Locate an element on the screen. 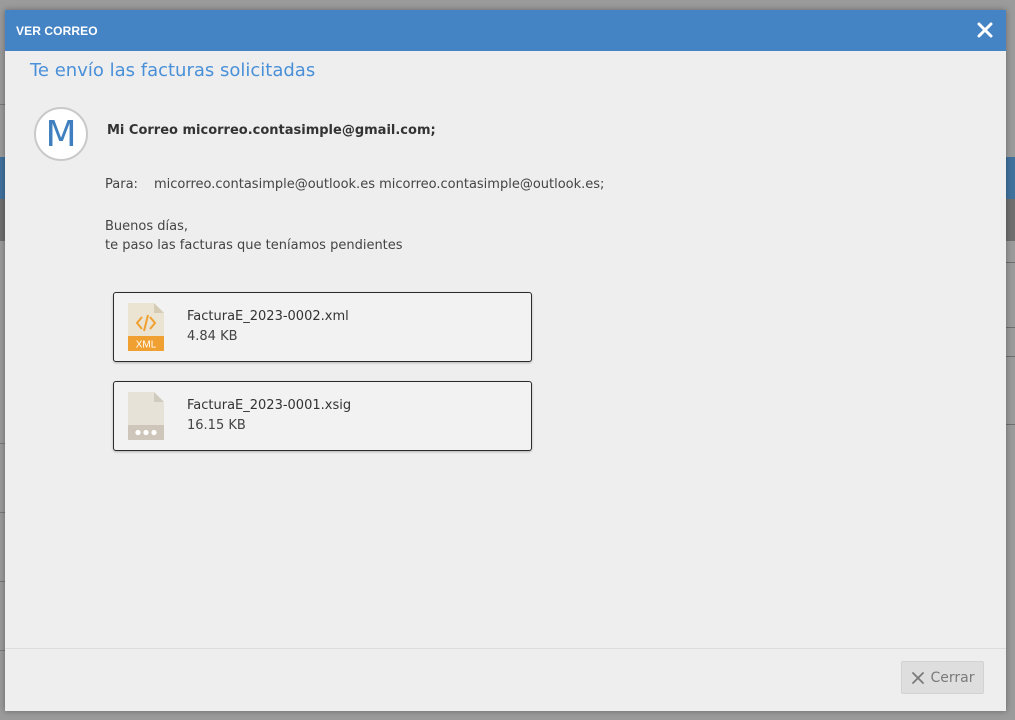 The width and height of the screenshot is (1015, 720). attachment-name: FacturaE_2023-0002.xml is located at coordinates (268, 316).